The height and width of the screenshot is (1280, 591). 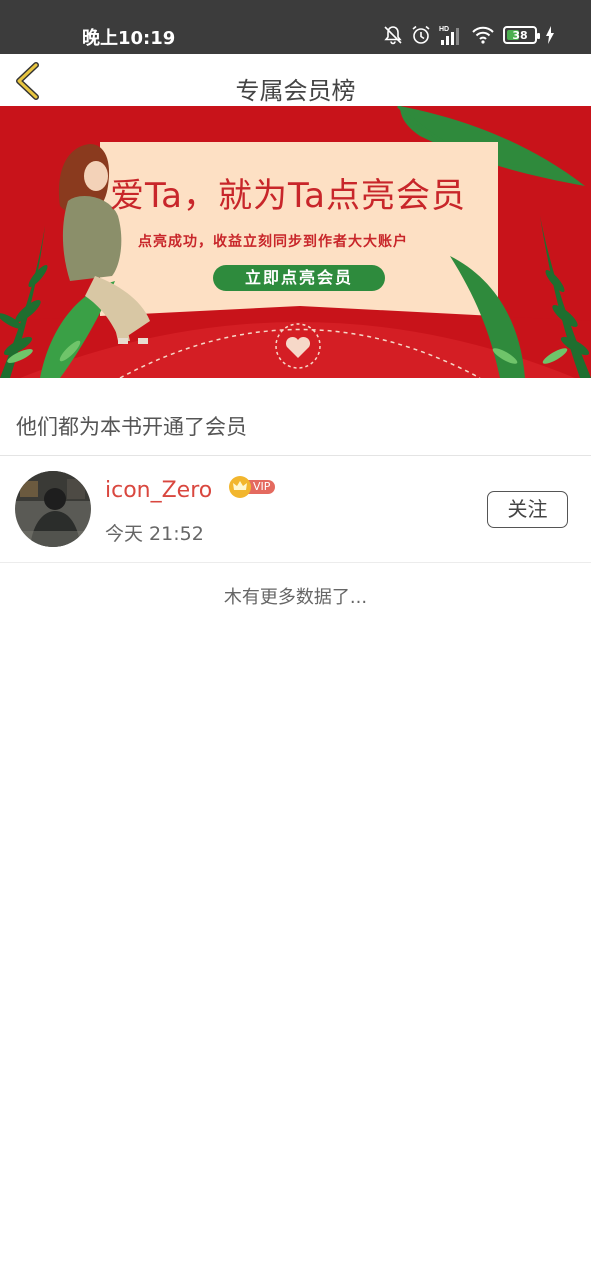 I want to click on banner-headline: 爱Ta，就为Ta点亮会员, so click(x=288, y=196).